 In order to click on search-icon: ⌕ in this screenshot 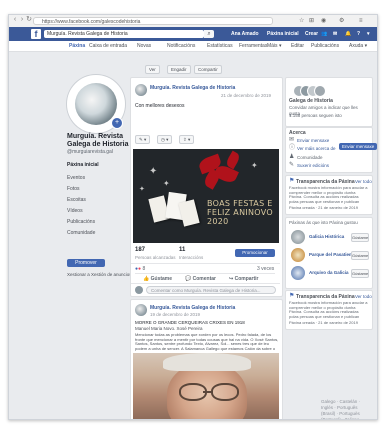, I will do `click(209, 34)`.